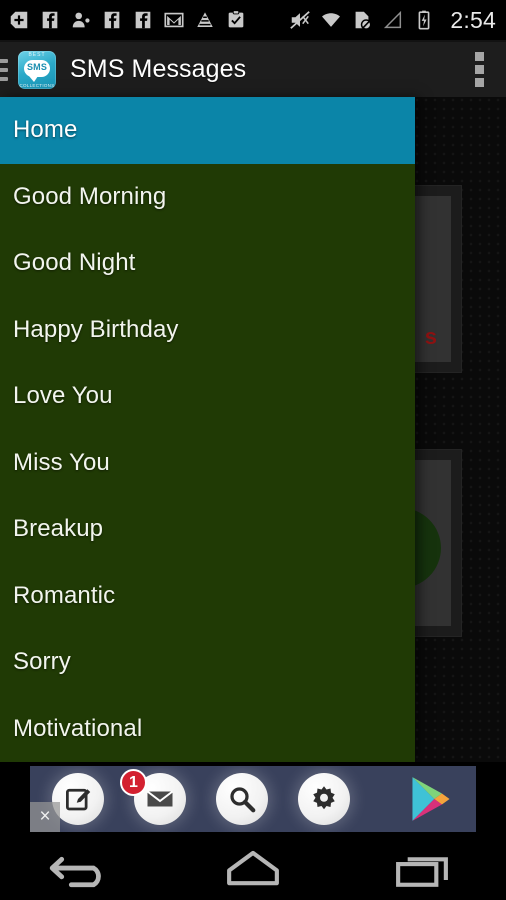 The width and height of the screenshot is (506, 900). I want to click on sidebar-item-label: Good Night, so click(74, 263).